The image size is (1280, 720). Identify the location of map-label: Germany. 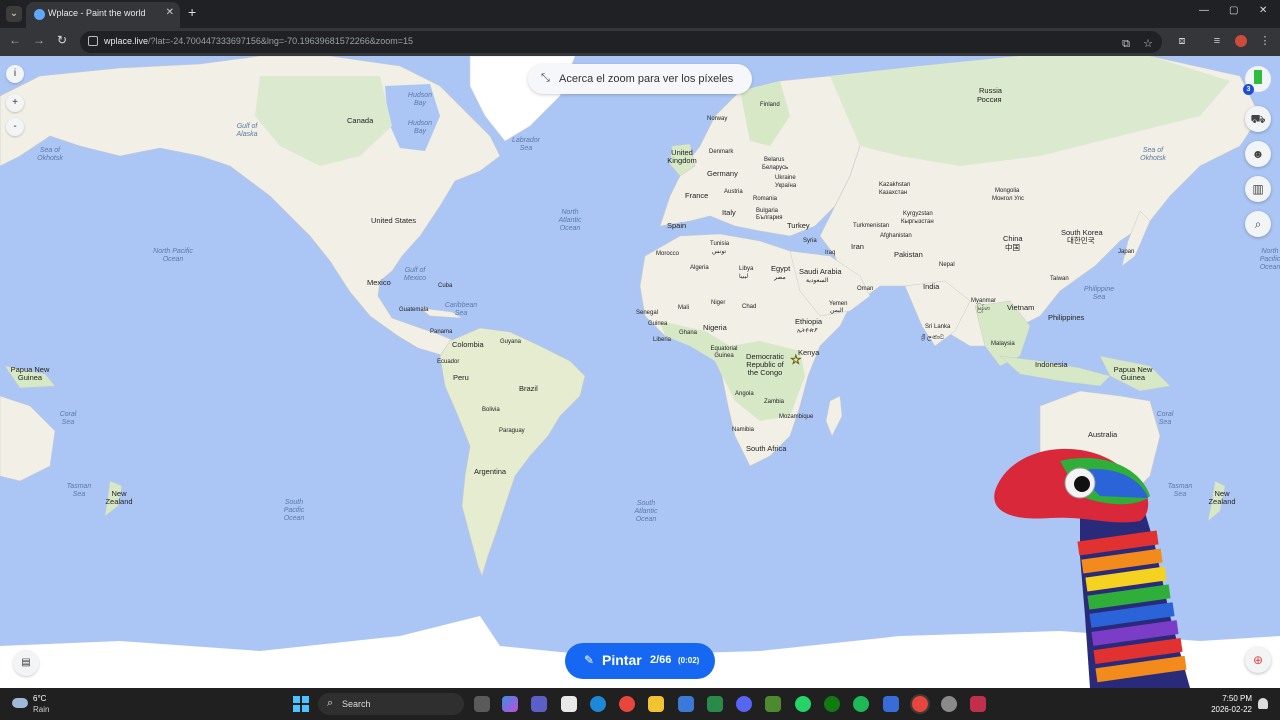
(722, 173).